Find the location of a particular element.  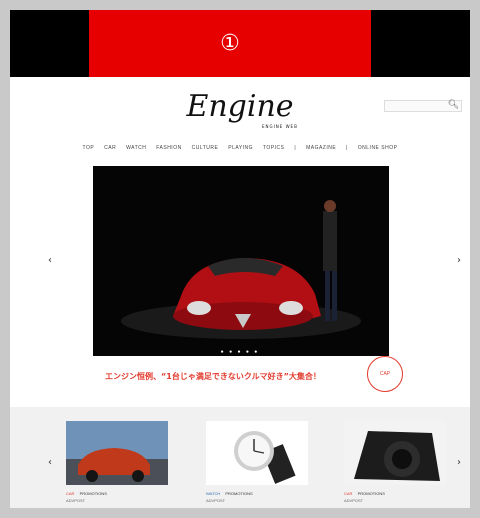

top-black-bar: ① is located at coordinates (240, 43).